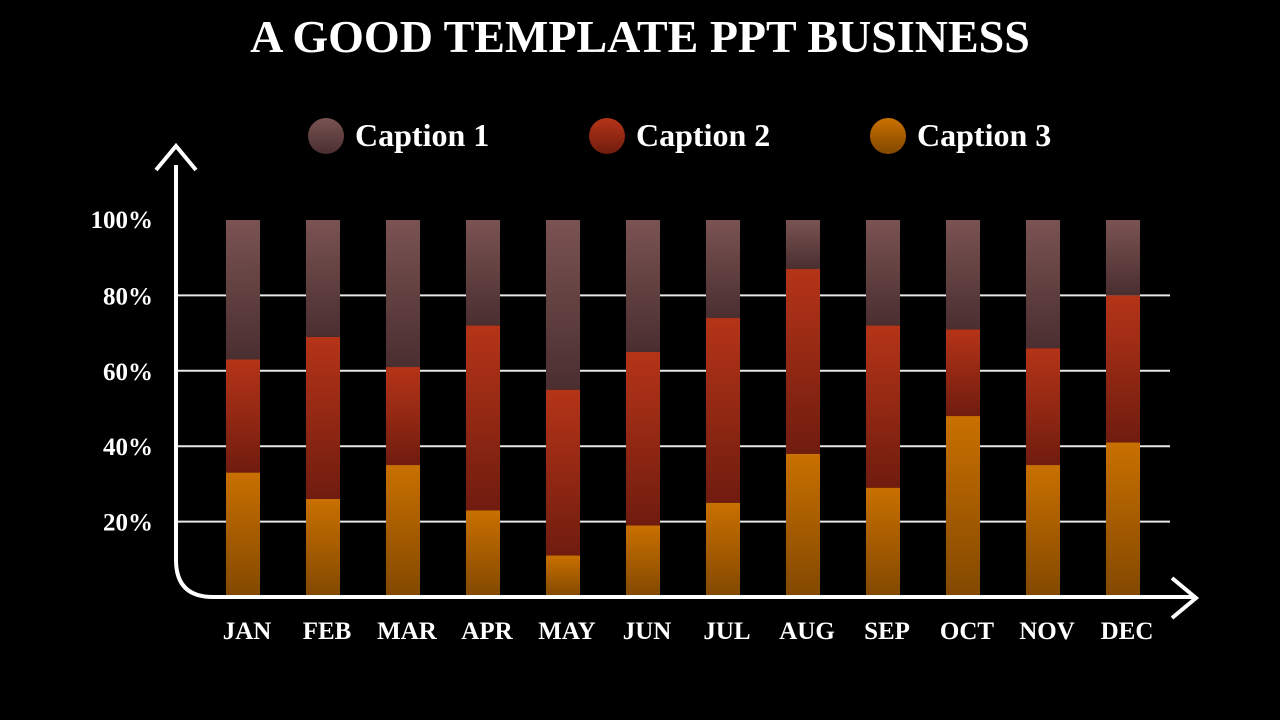 This screenshot has height=720, width=1280. I want to click on bar-segment-caption-3-jun, so click(643, 561).